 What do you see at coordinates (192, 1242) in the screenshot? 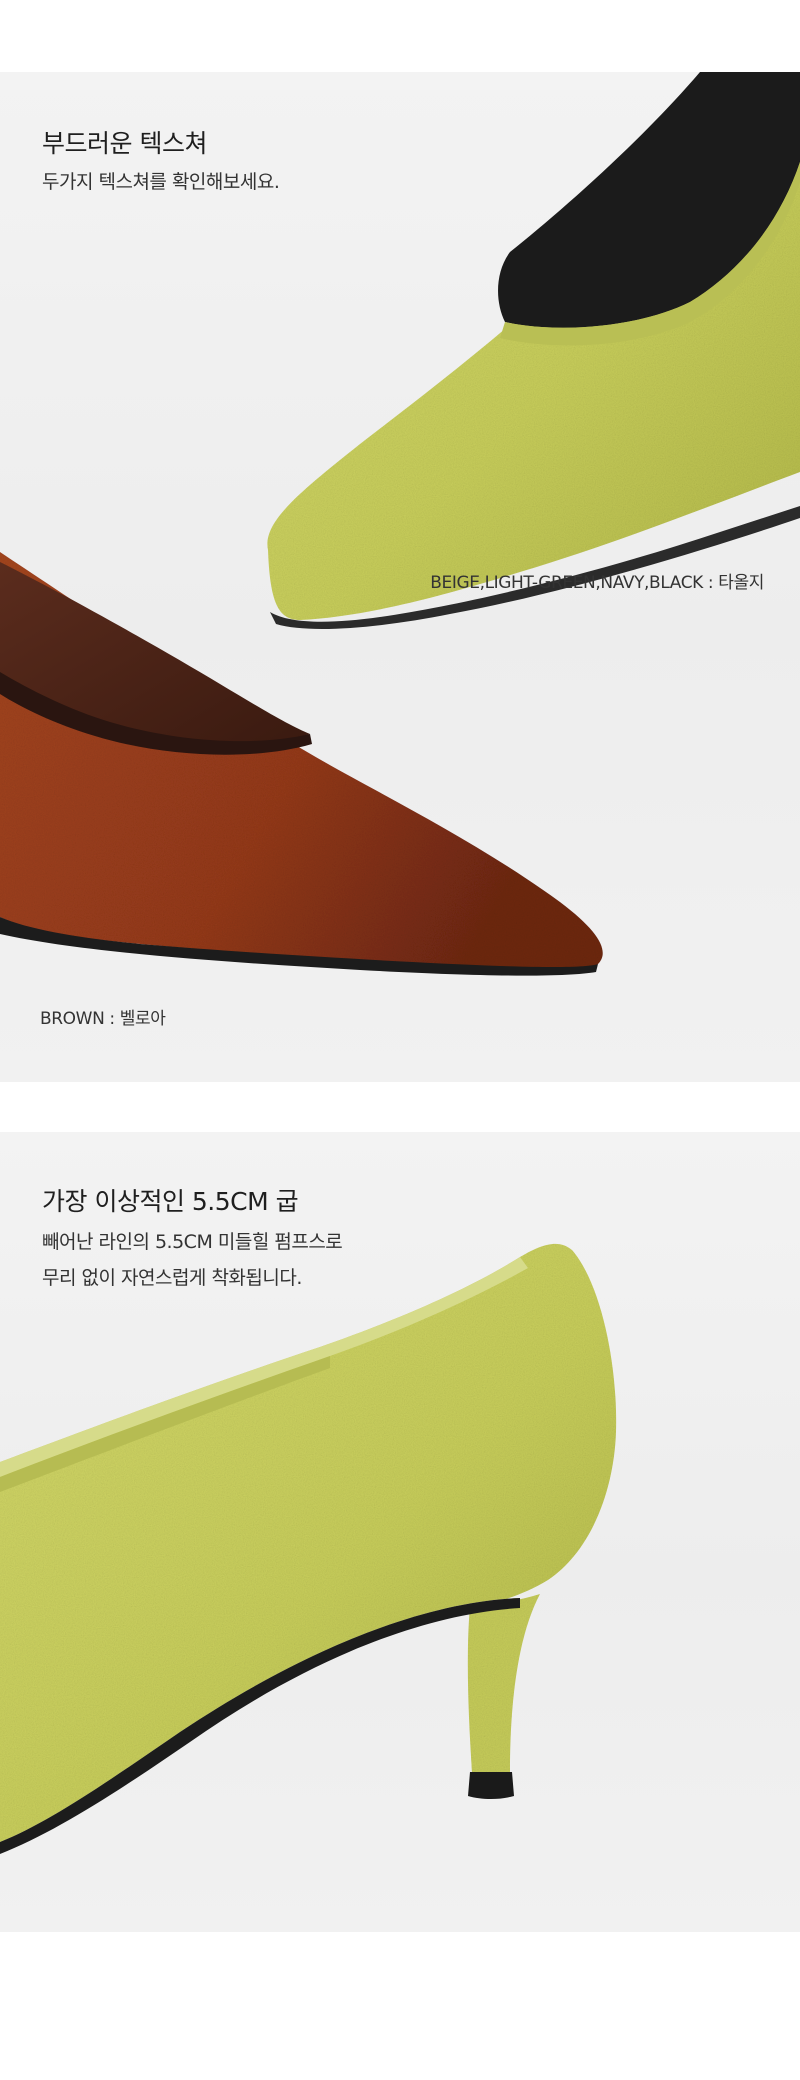
I see `heel-description-line-1: 빼어난 라인의 5.5CM 미들힐 펌프스로` at bounding box center [192, 1242].